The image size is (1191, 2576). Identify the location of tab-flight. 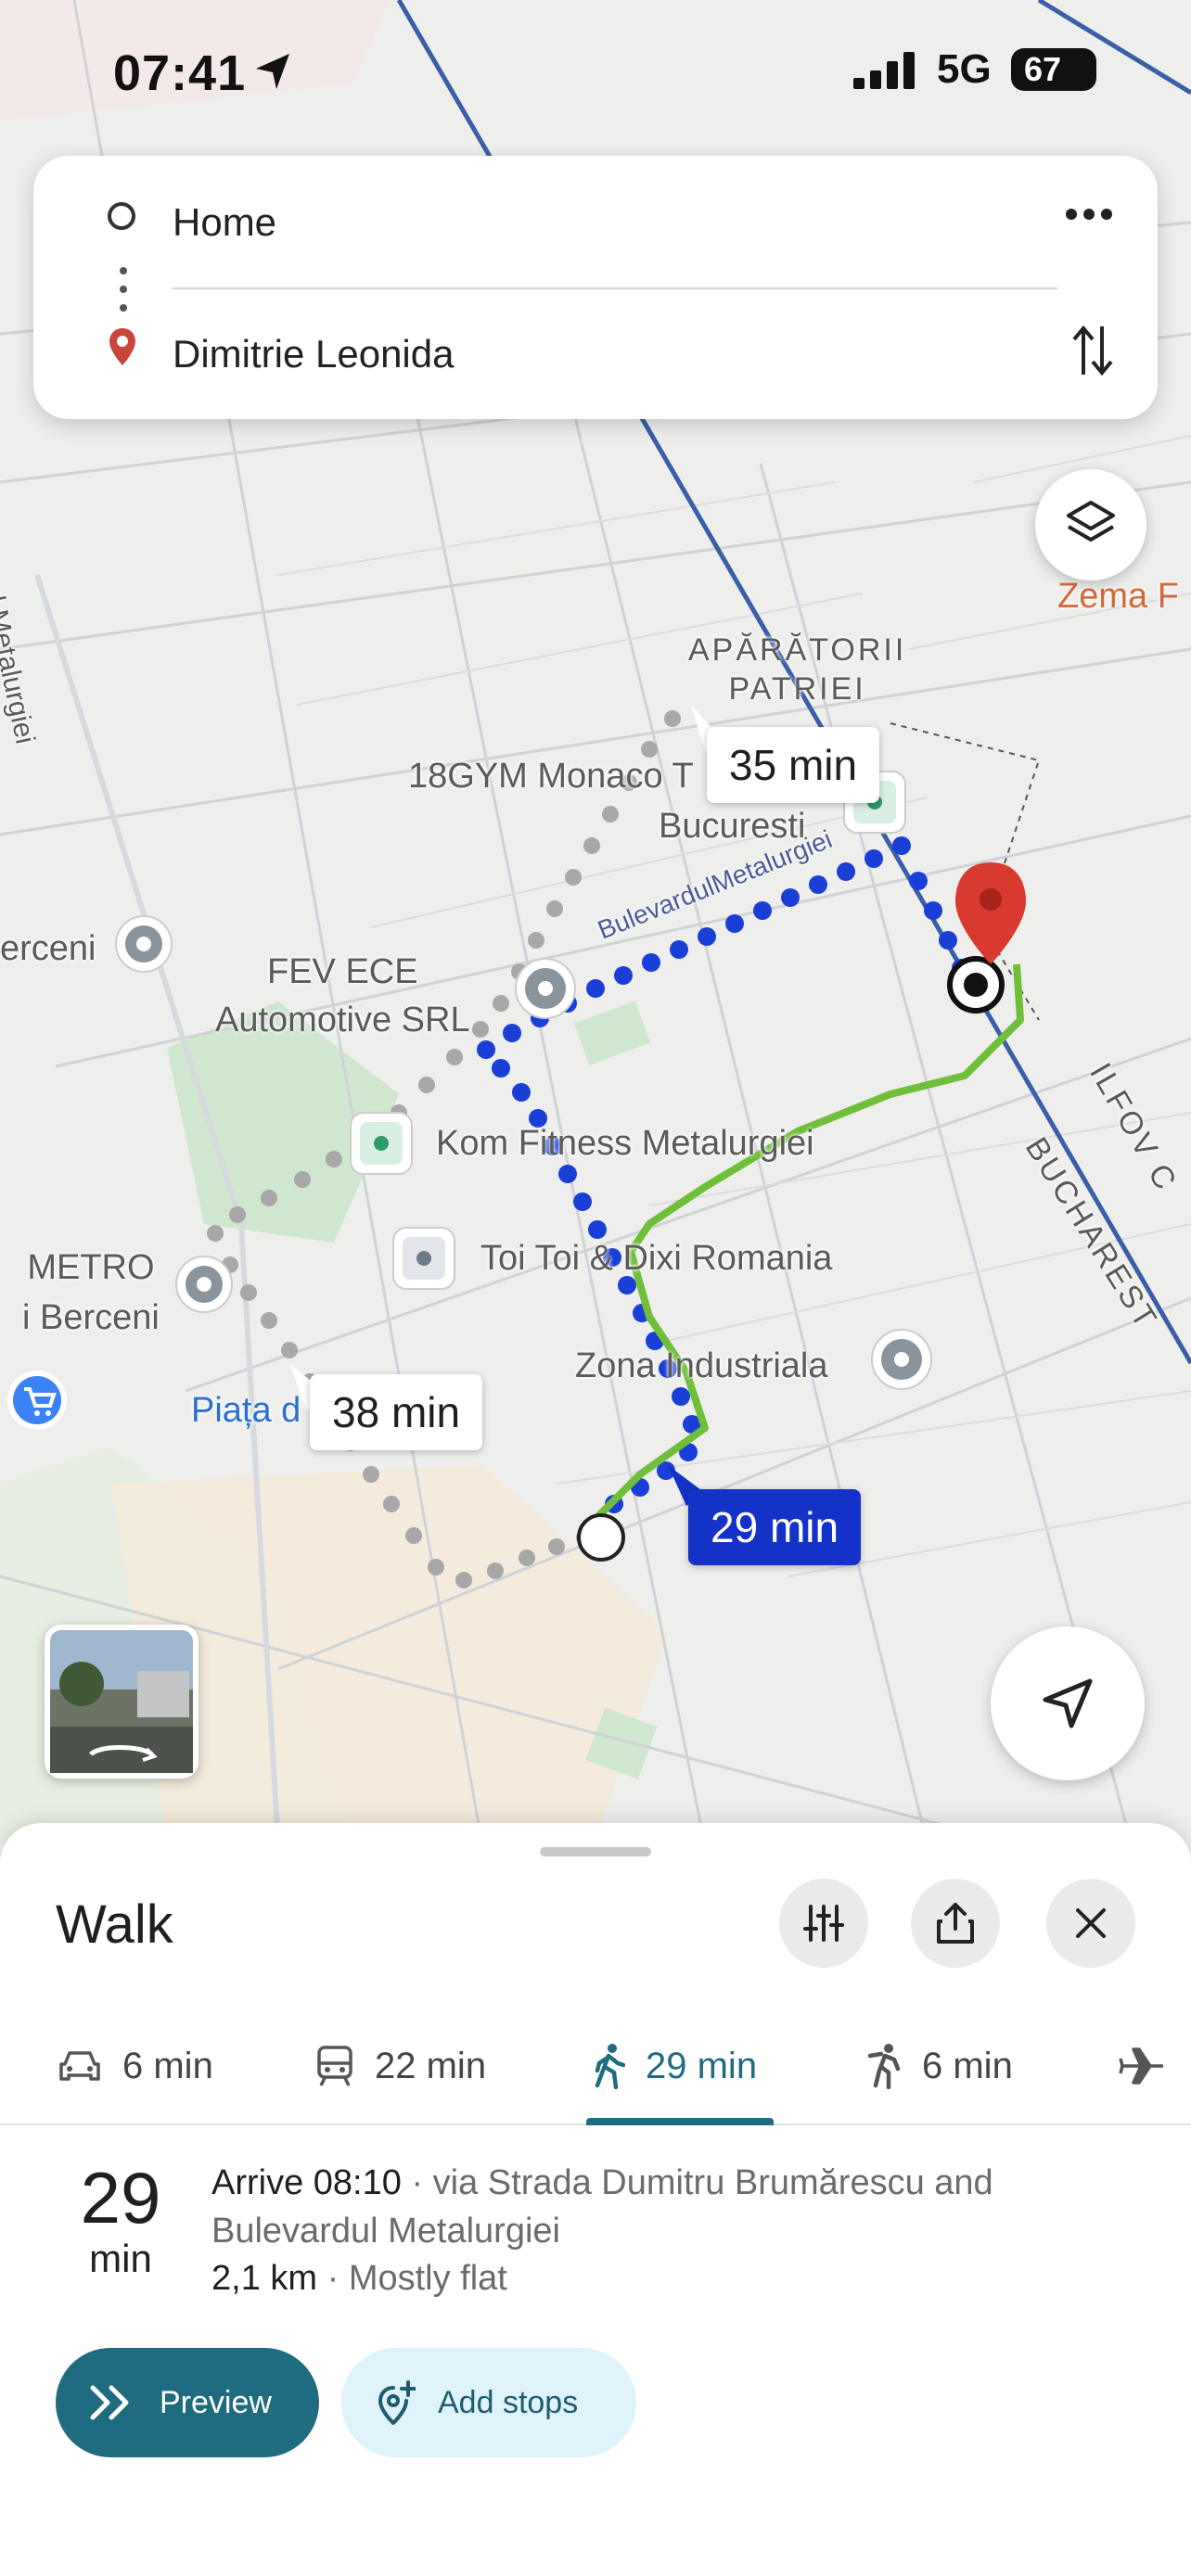
(1152, 2066).